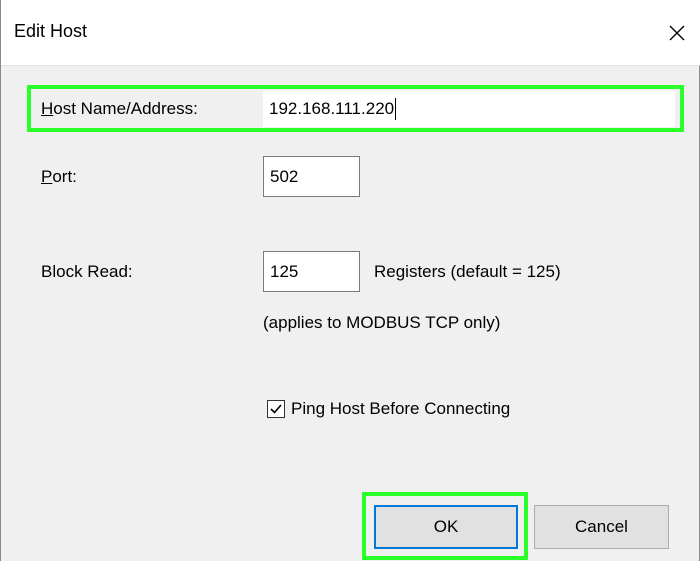 The height and width of the screenshot is (561, 700). Describe the element at coordinates (119, 108) in the screenshot. I see `host-name-label: Host Name/Address:` at that location.